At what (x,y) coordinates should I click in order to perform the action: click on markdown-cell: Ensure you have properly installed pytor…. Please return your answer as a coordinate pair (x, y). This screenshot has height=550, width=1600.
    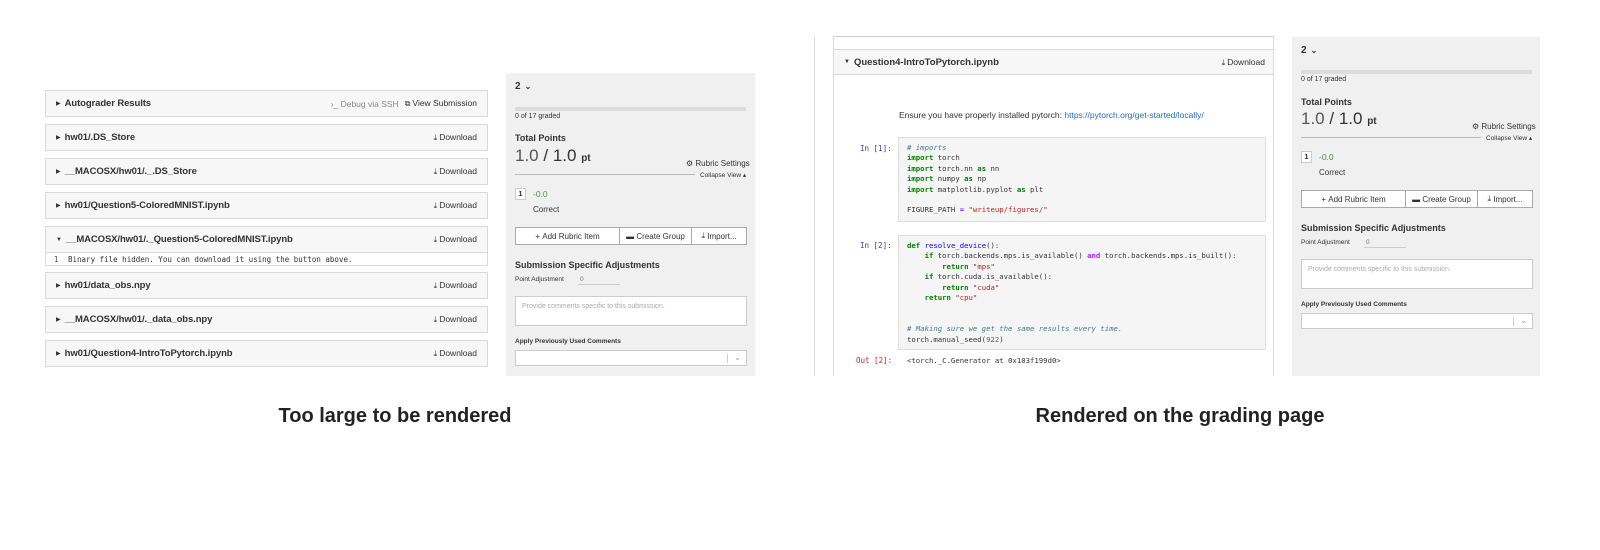
    Looking at the image, I should click on (1051, 115).